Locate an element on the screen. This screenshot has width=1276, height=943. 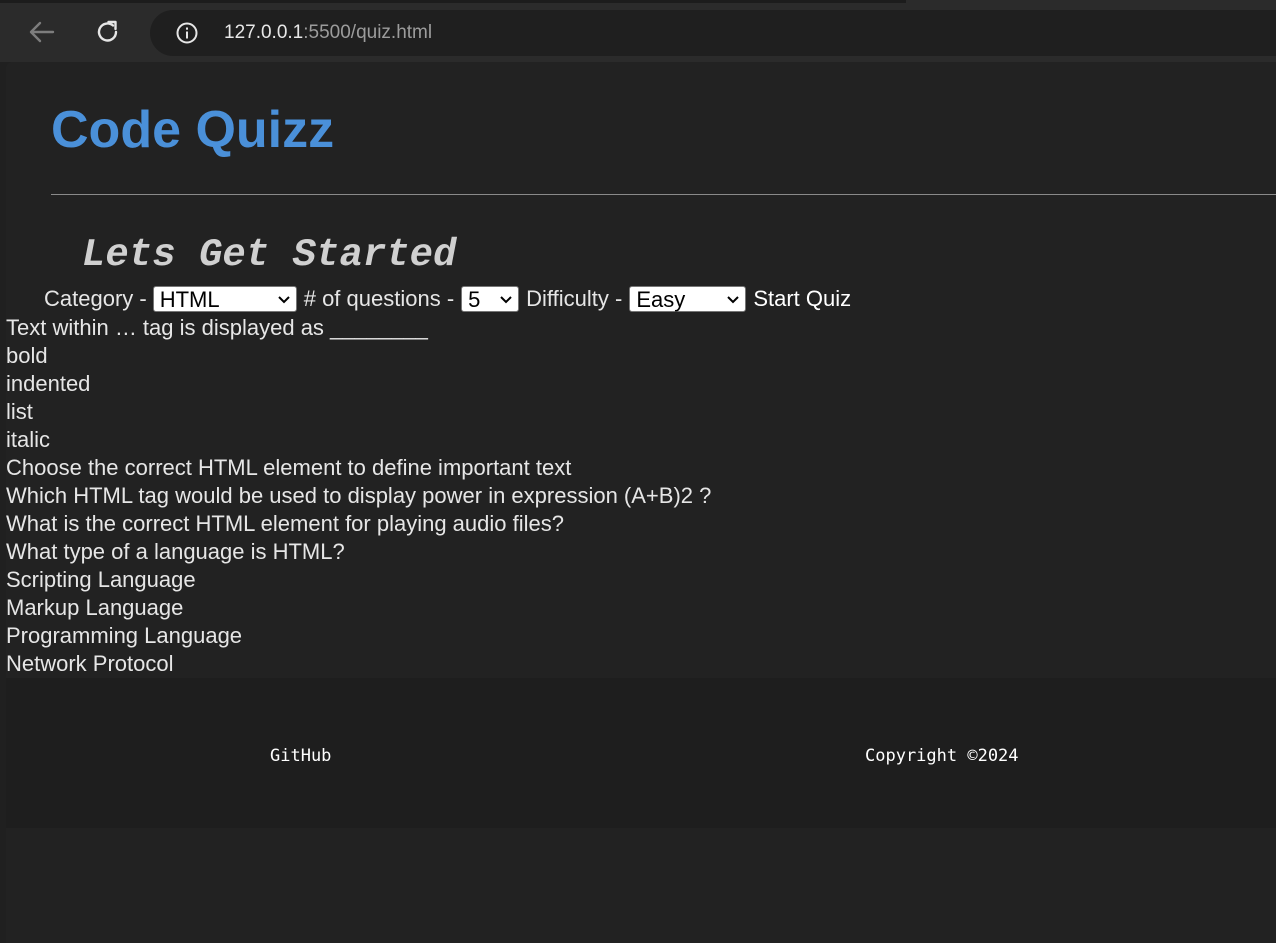
url-host: 127.0.0.1 is located at coordinates (264, 32).